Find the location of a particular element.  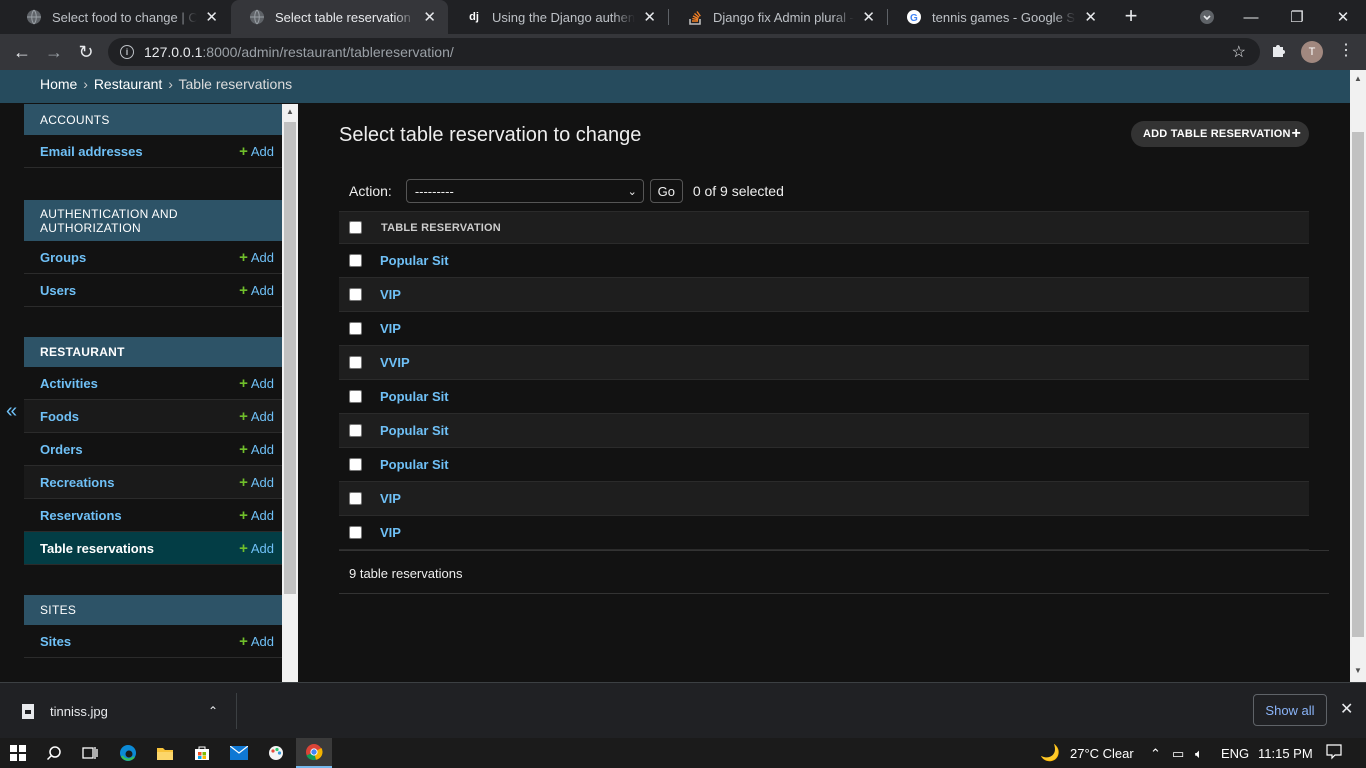

volume-icon: 🔈︎ is located at coordinates (1199, 754).